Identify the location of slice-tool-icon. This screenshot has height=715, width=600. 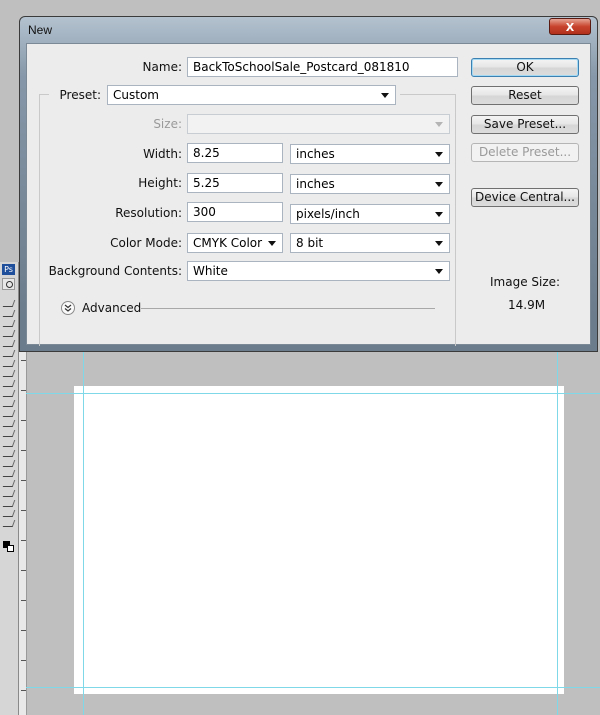
(9, 353).